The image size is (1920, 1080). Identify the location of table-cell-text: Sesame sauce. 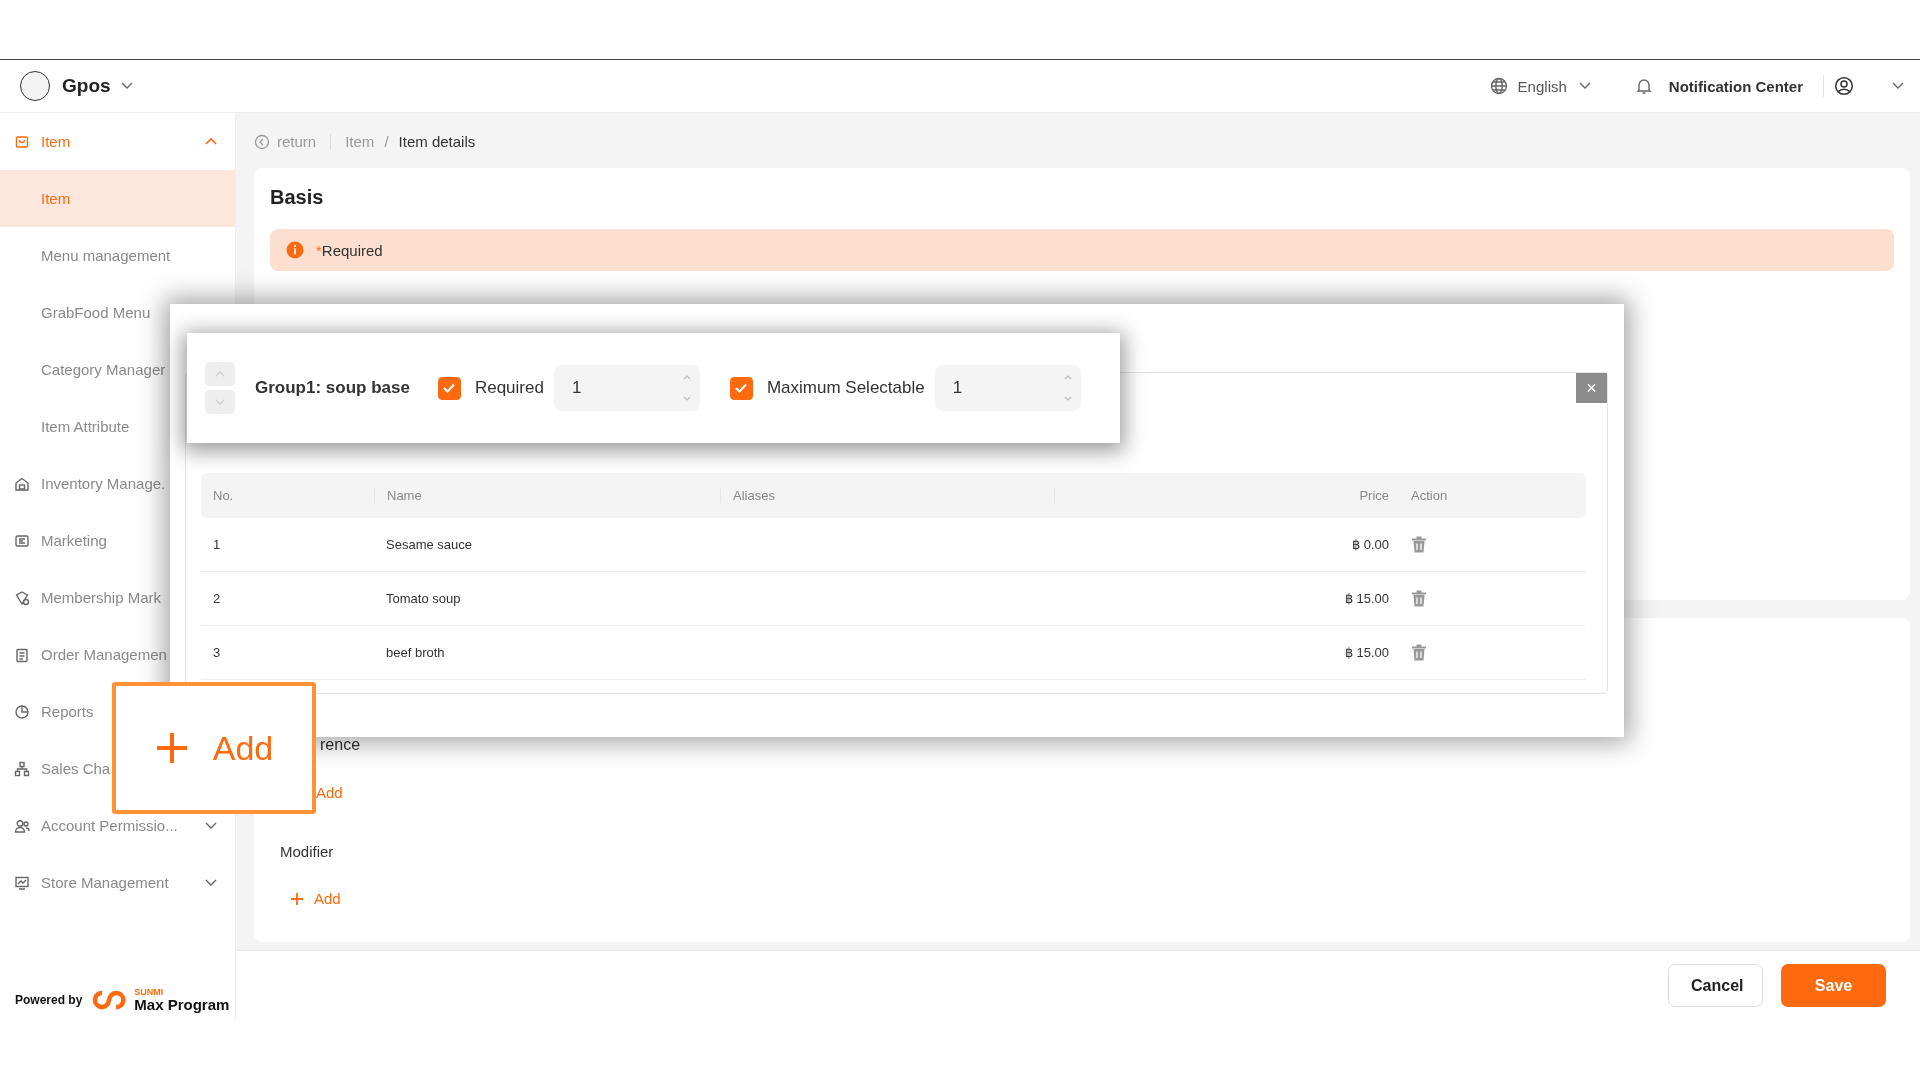
(429, 544).